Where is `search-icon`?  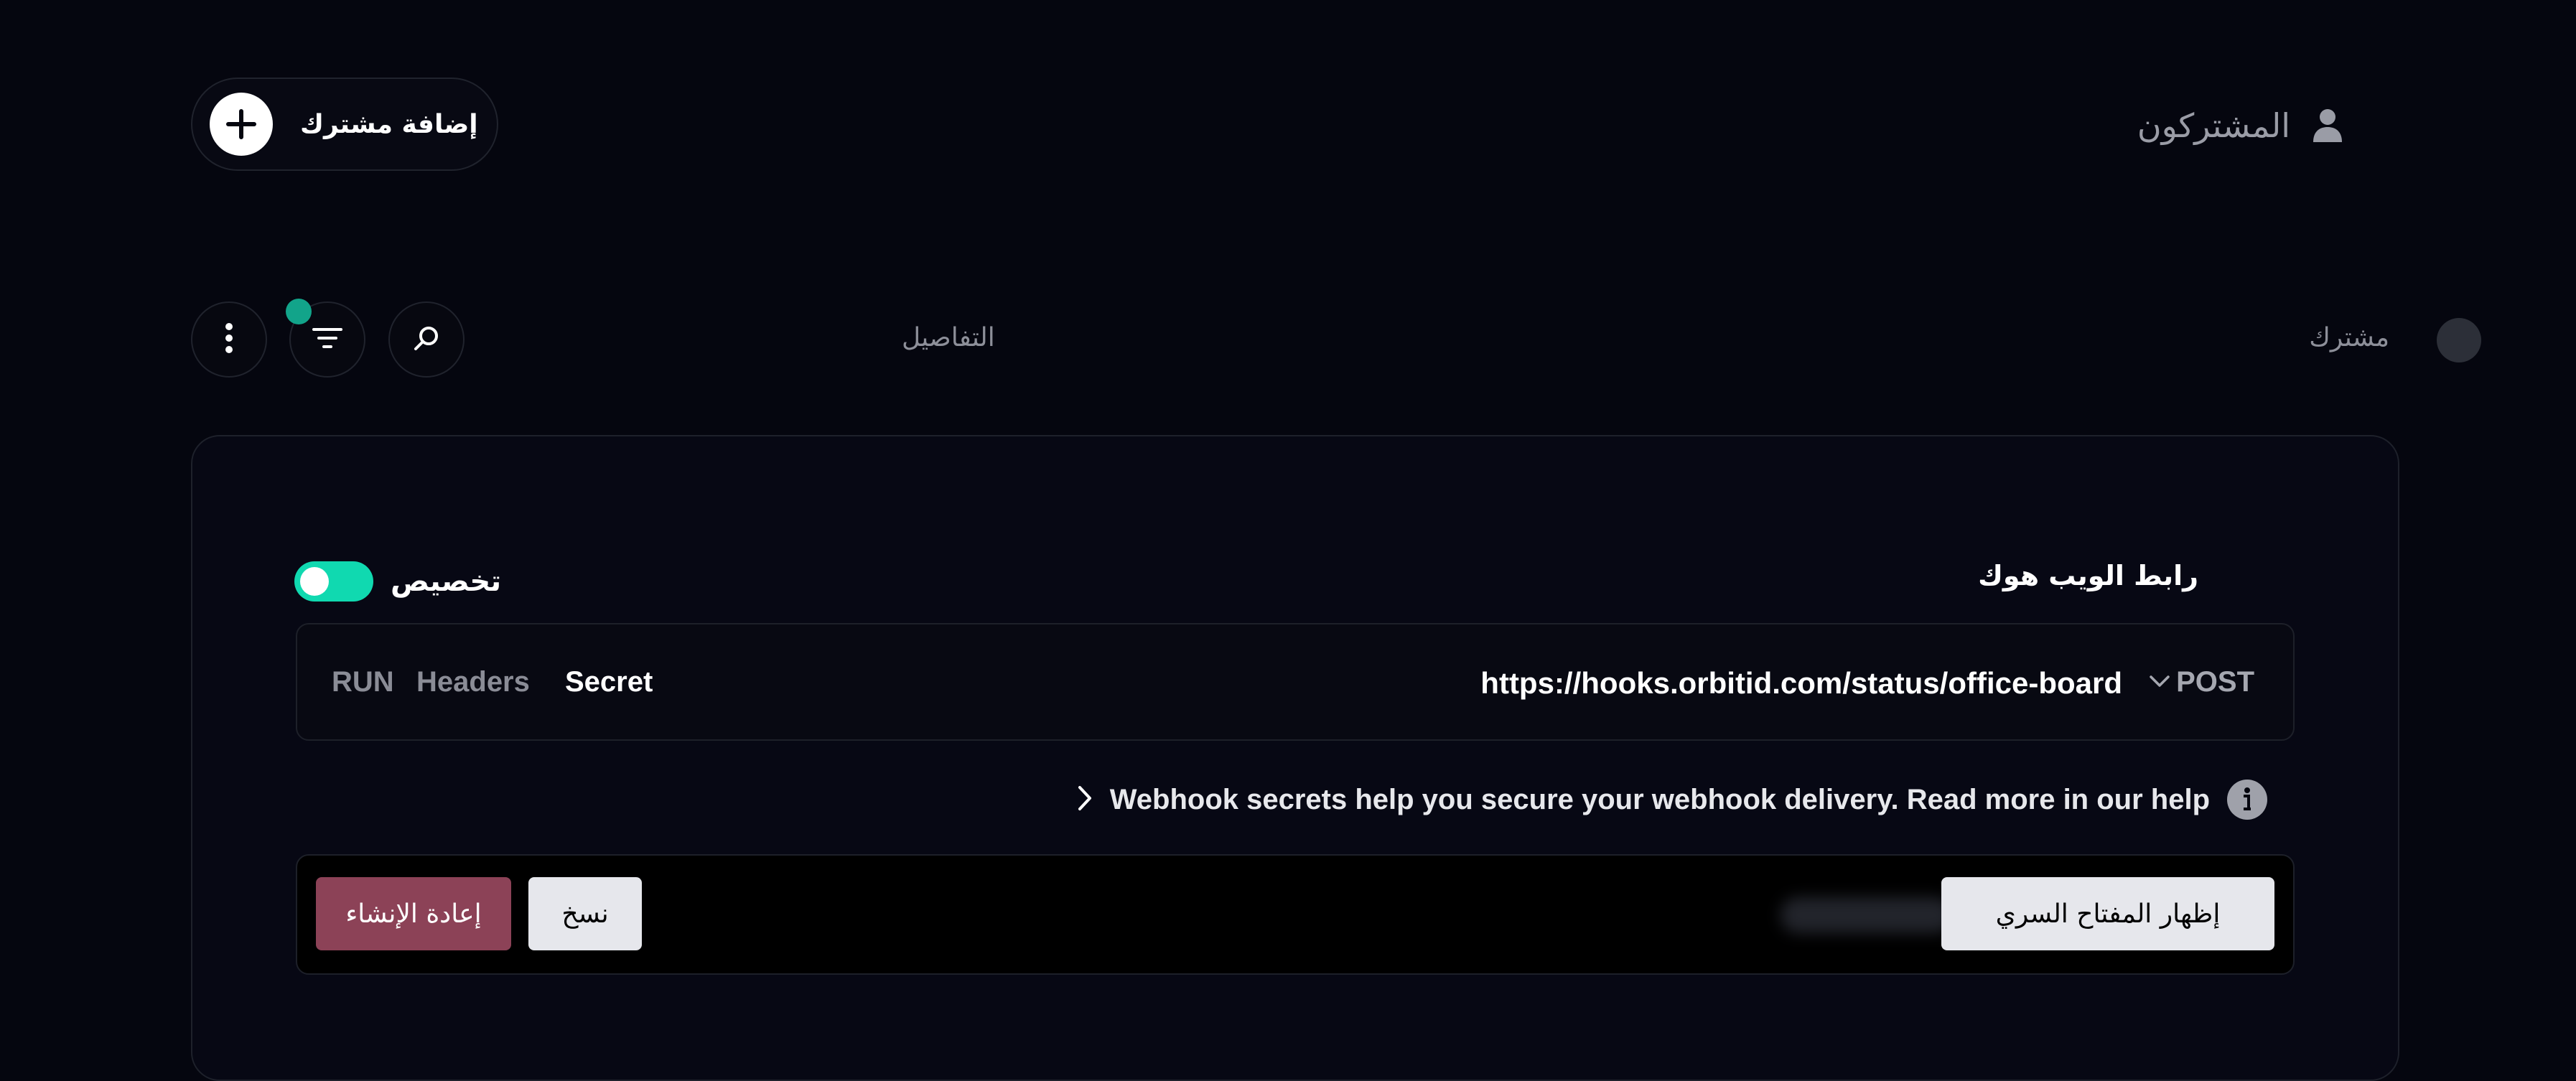
search-icon is located at coordinates (426, 339).